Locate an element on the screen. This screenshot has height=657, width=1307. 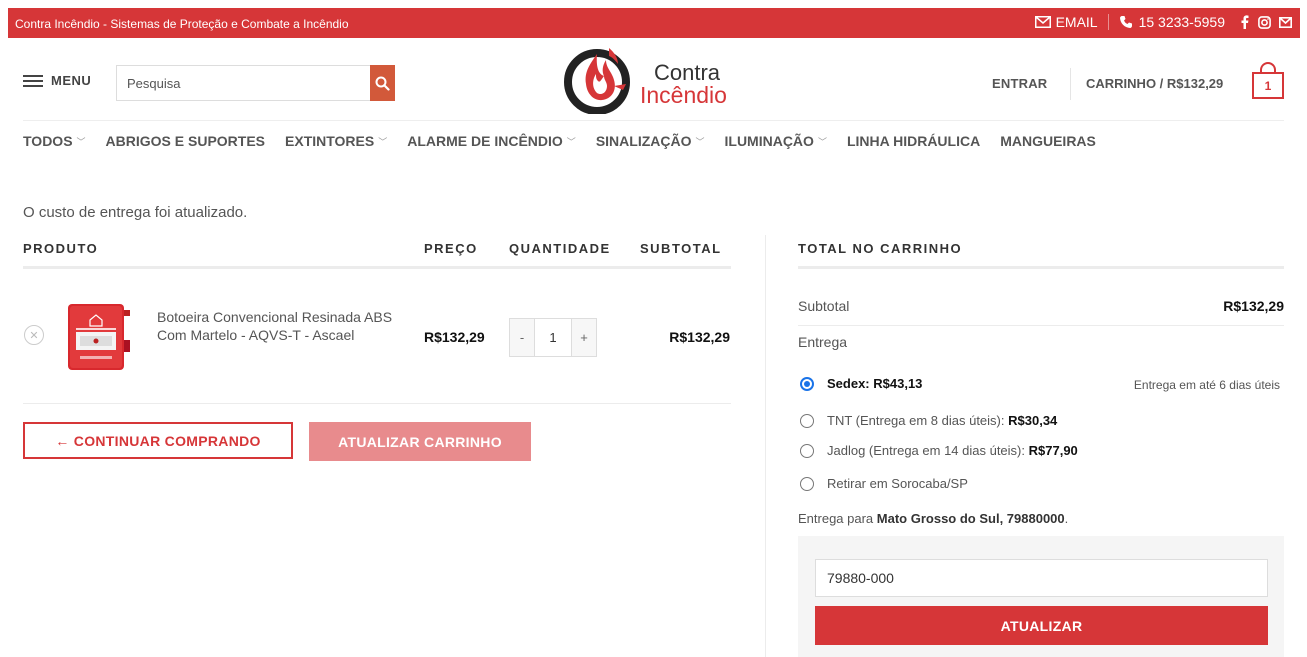
facebook-link is located at coordinates (1245, 22).